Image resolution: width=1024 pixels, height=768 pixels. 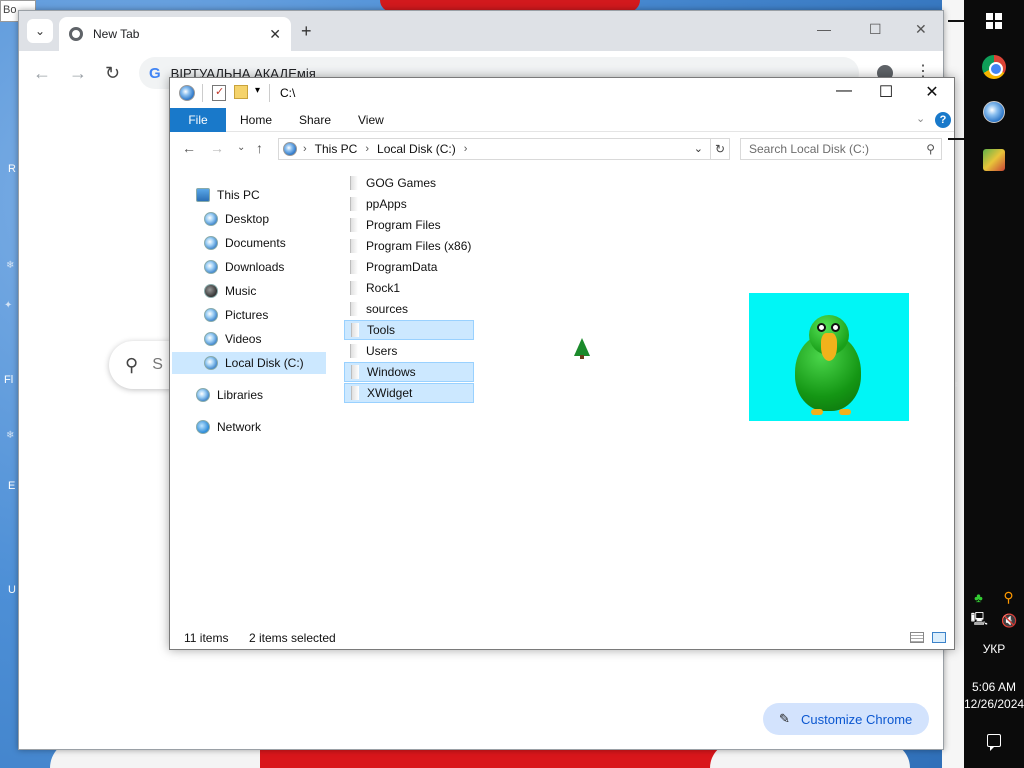 I want to click on list-item: Program Files, so click(x=409, y=225).